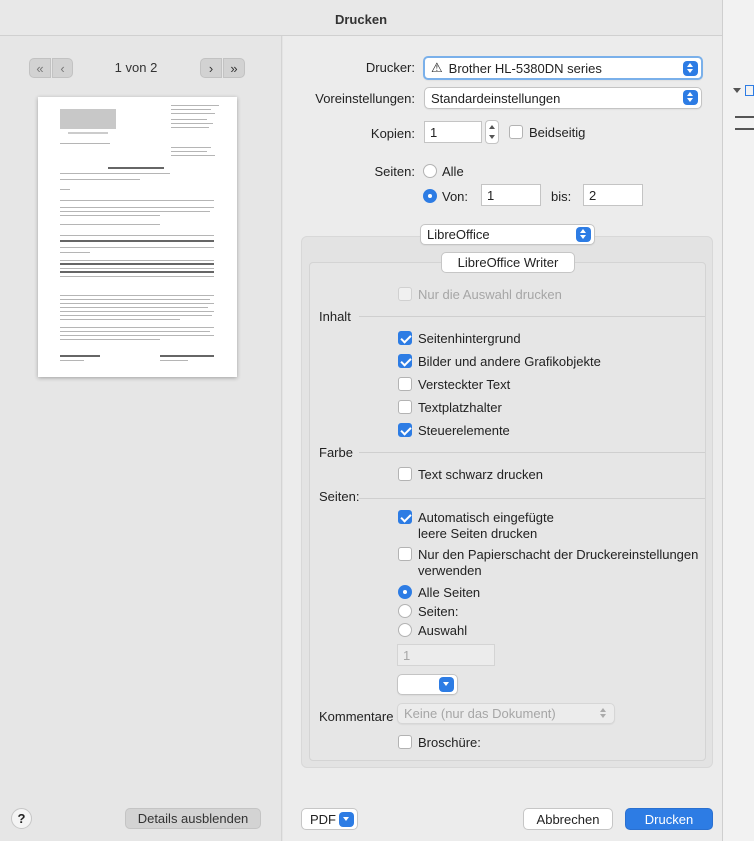 This screenshot has width=754, height=841. What do you see at coordinates (336, 452) in the screenshot?
I see `color-heading: Farbe` at bounding box center [336, 452].